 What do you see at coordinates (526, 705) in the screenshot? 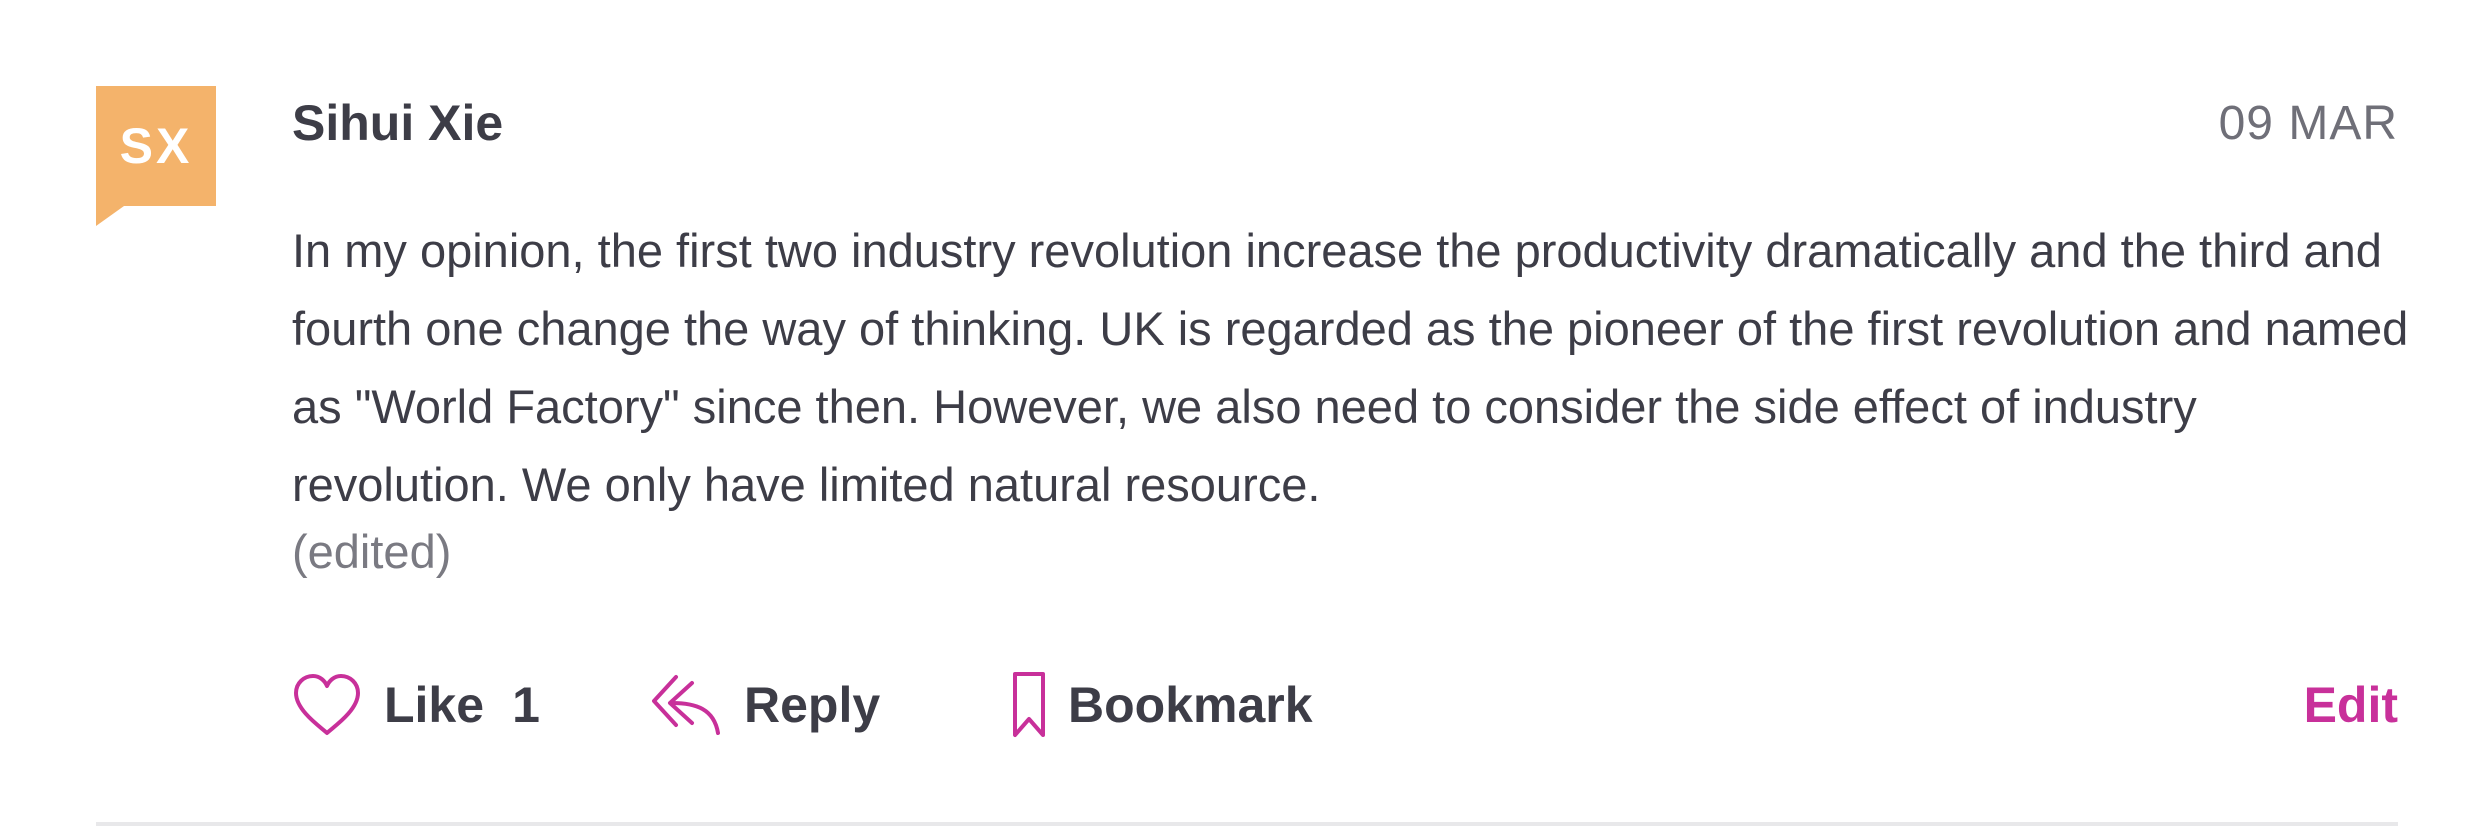
I see `like-count: 1` at bounding box center [526, 705].